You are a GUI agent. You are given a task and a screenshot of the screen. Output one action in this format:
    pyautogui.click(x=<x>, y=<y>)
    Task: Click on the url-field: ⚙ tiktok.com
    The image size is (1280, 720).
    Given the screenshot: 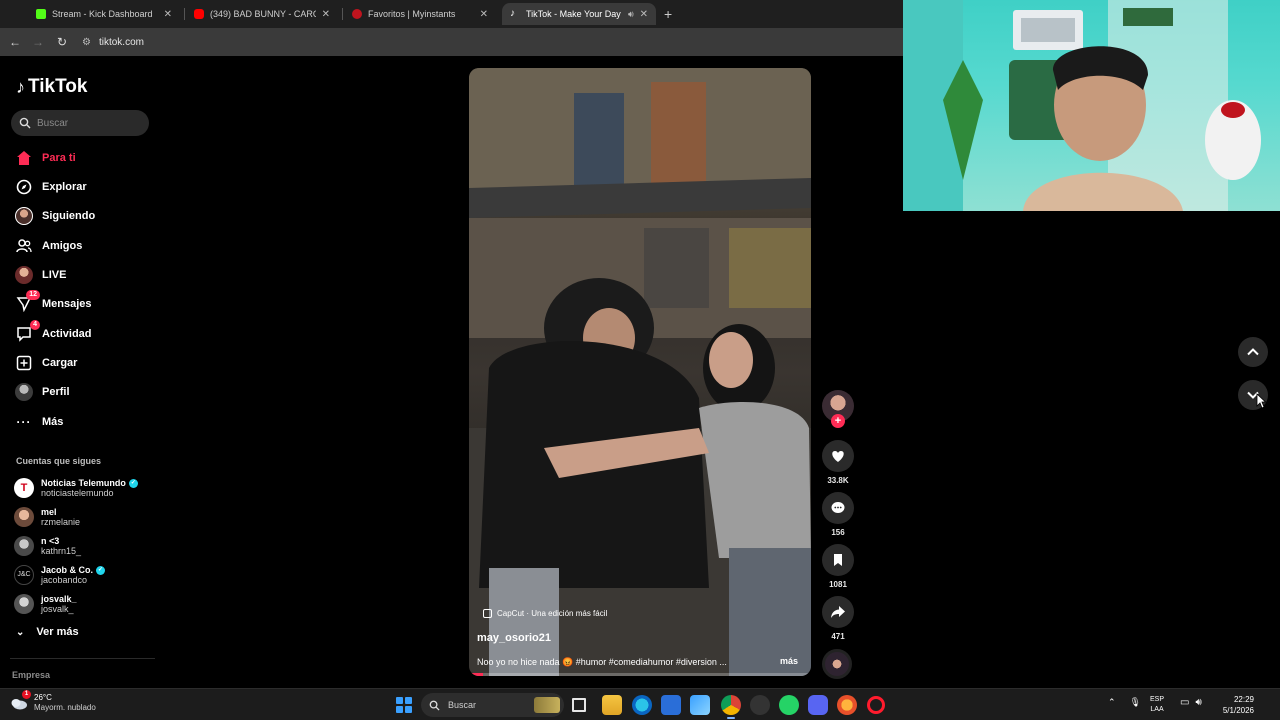 What is the action you would take?
    pyautogui.click(x=482, y=42)
    